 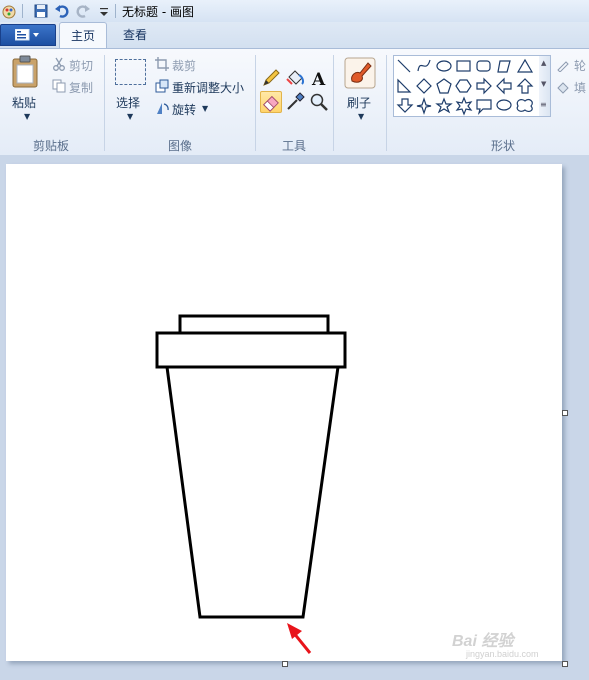 What do you see at coordinates (293, 146) in the screenshot?
I see `tools-group-label: 工具` at bounding box center [293, 146].